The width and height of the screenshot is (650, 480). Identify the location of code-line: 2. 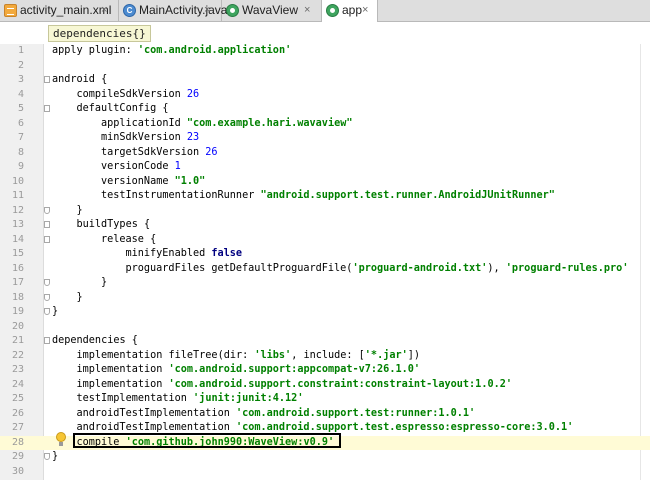
(325, 66).